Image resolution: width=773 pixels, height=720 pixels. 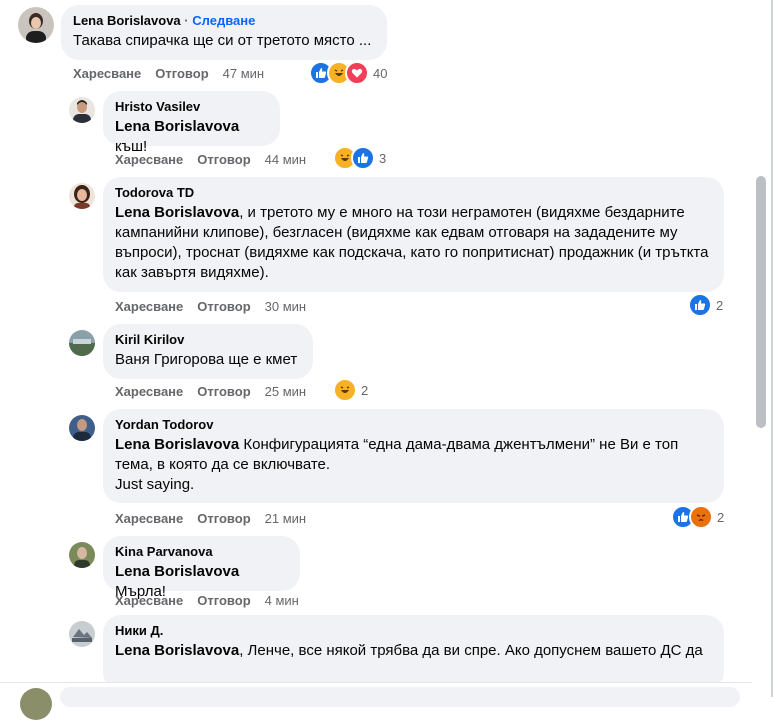 I want to click on comment-bubble: Kina Parvanova Lena Borislavova Мърла!, so click(x=201, y=568).